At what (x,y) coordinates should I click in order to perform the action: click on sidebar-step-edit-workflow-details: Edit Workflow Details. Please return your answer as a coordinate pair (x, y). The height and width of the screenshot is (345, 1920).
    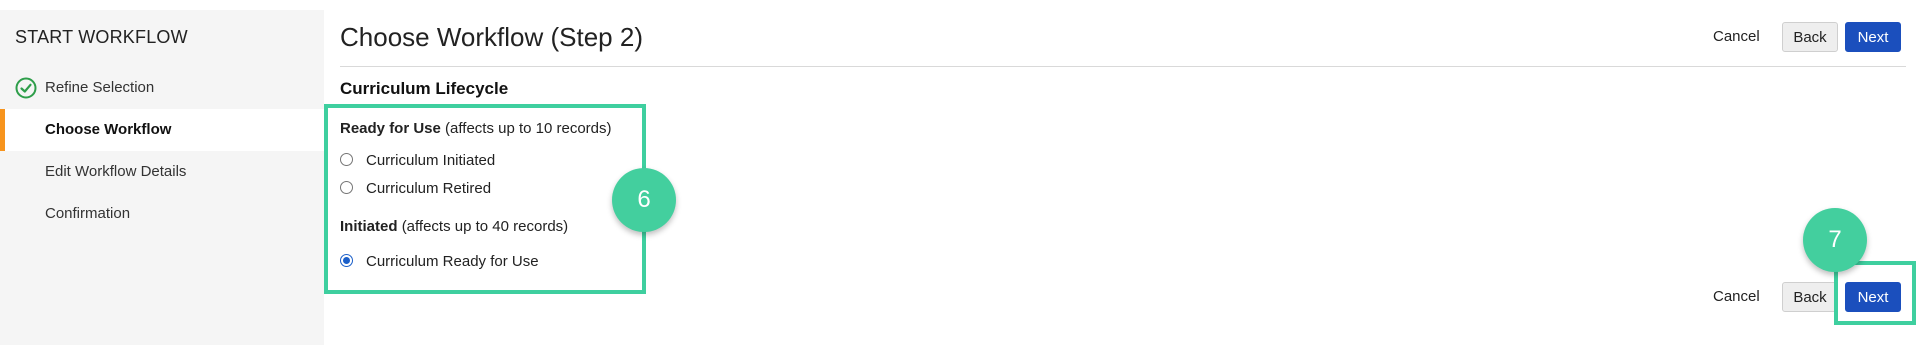
    Looking at the image, I should click on (162, 172).